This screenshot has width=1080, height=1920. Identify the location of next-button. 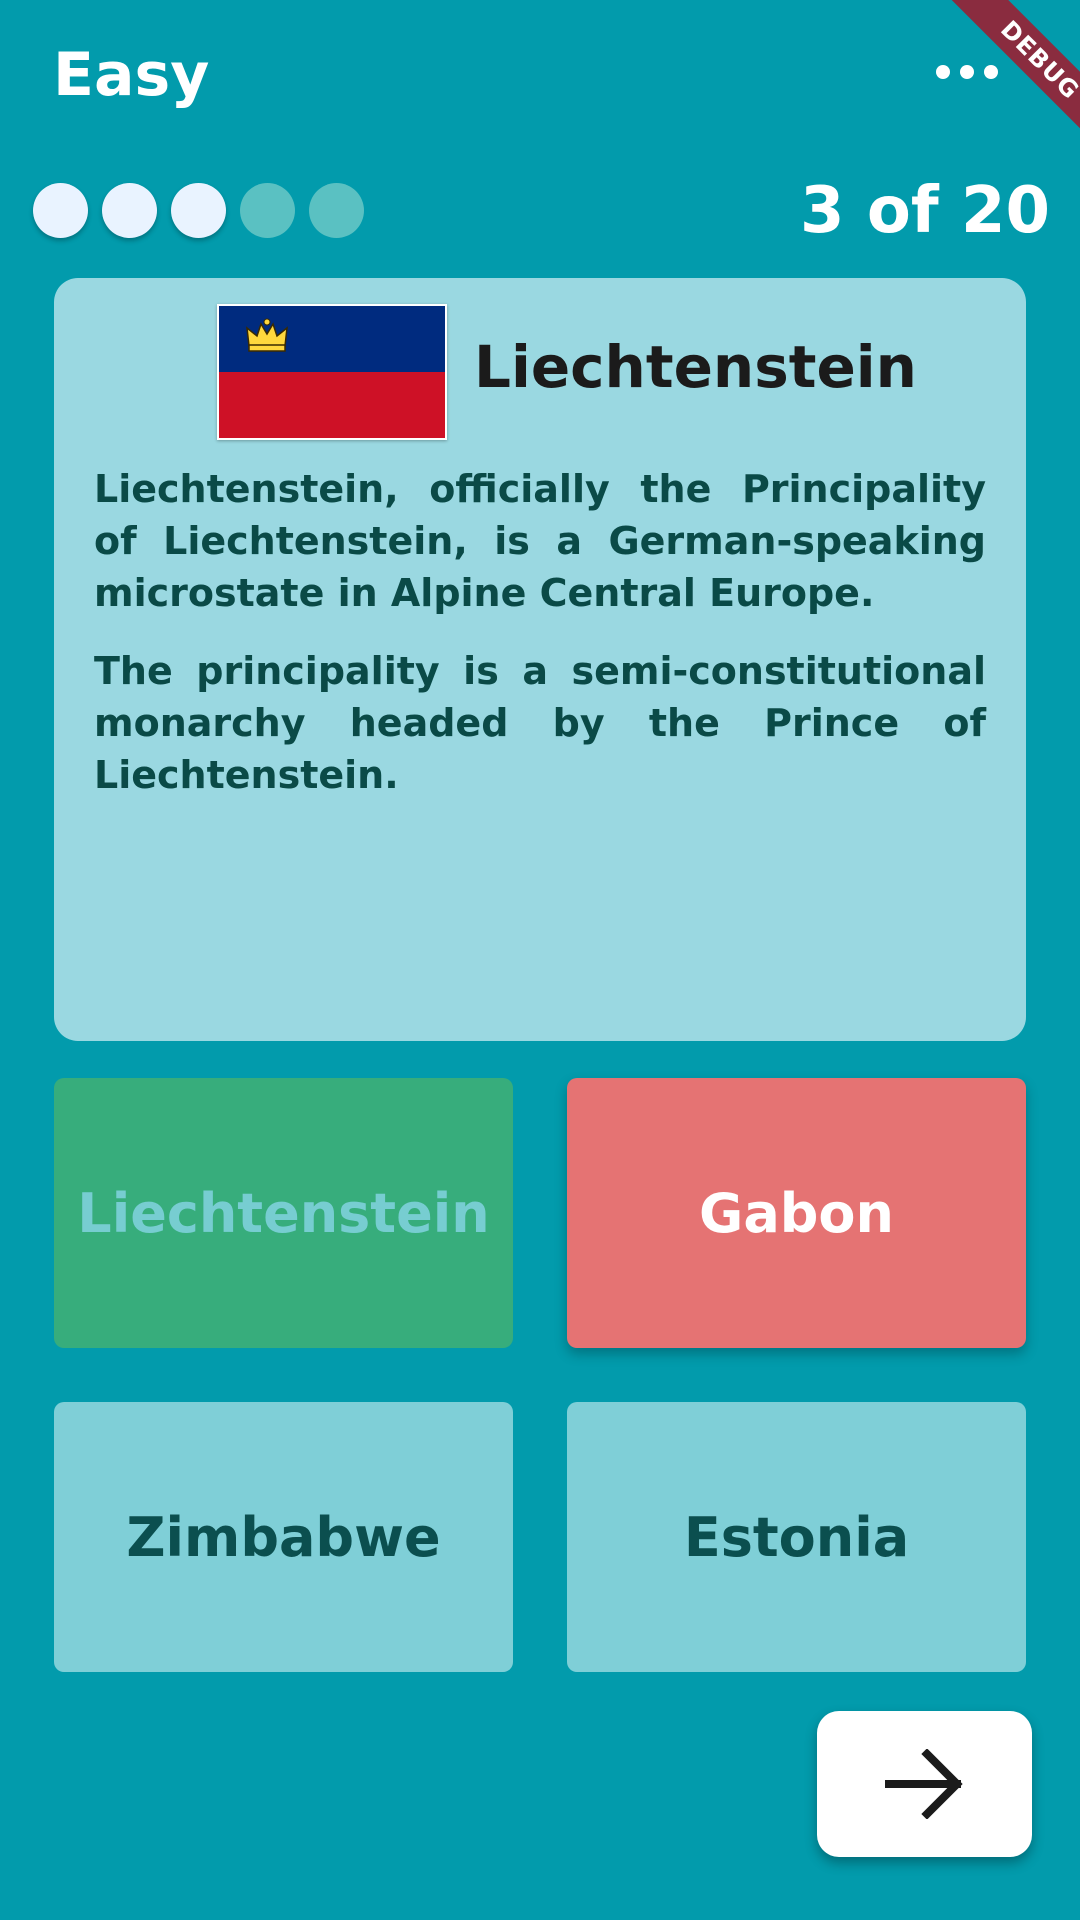
(924, 1784).